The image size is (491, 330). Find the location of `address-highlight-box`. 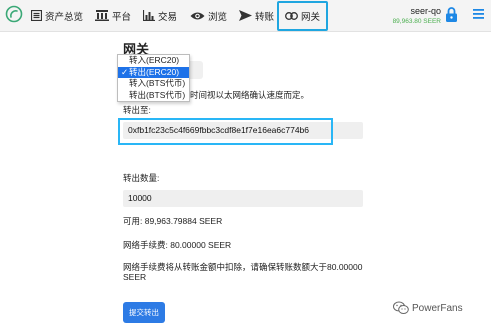

address-highlight-box is located at coordinates (225, 131).